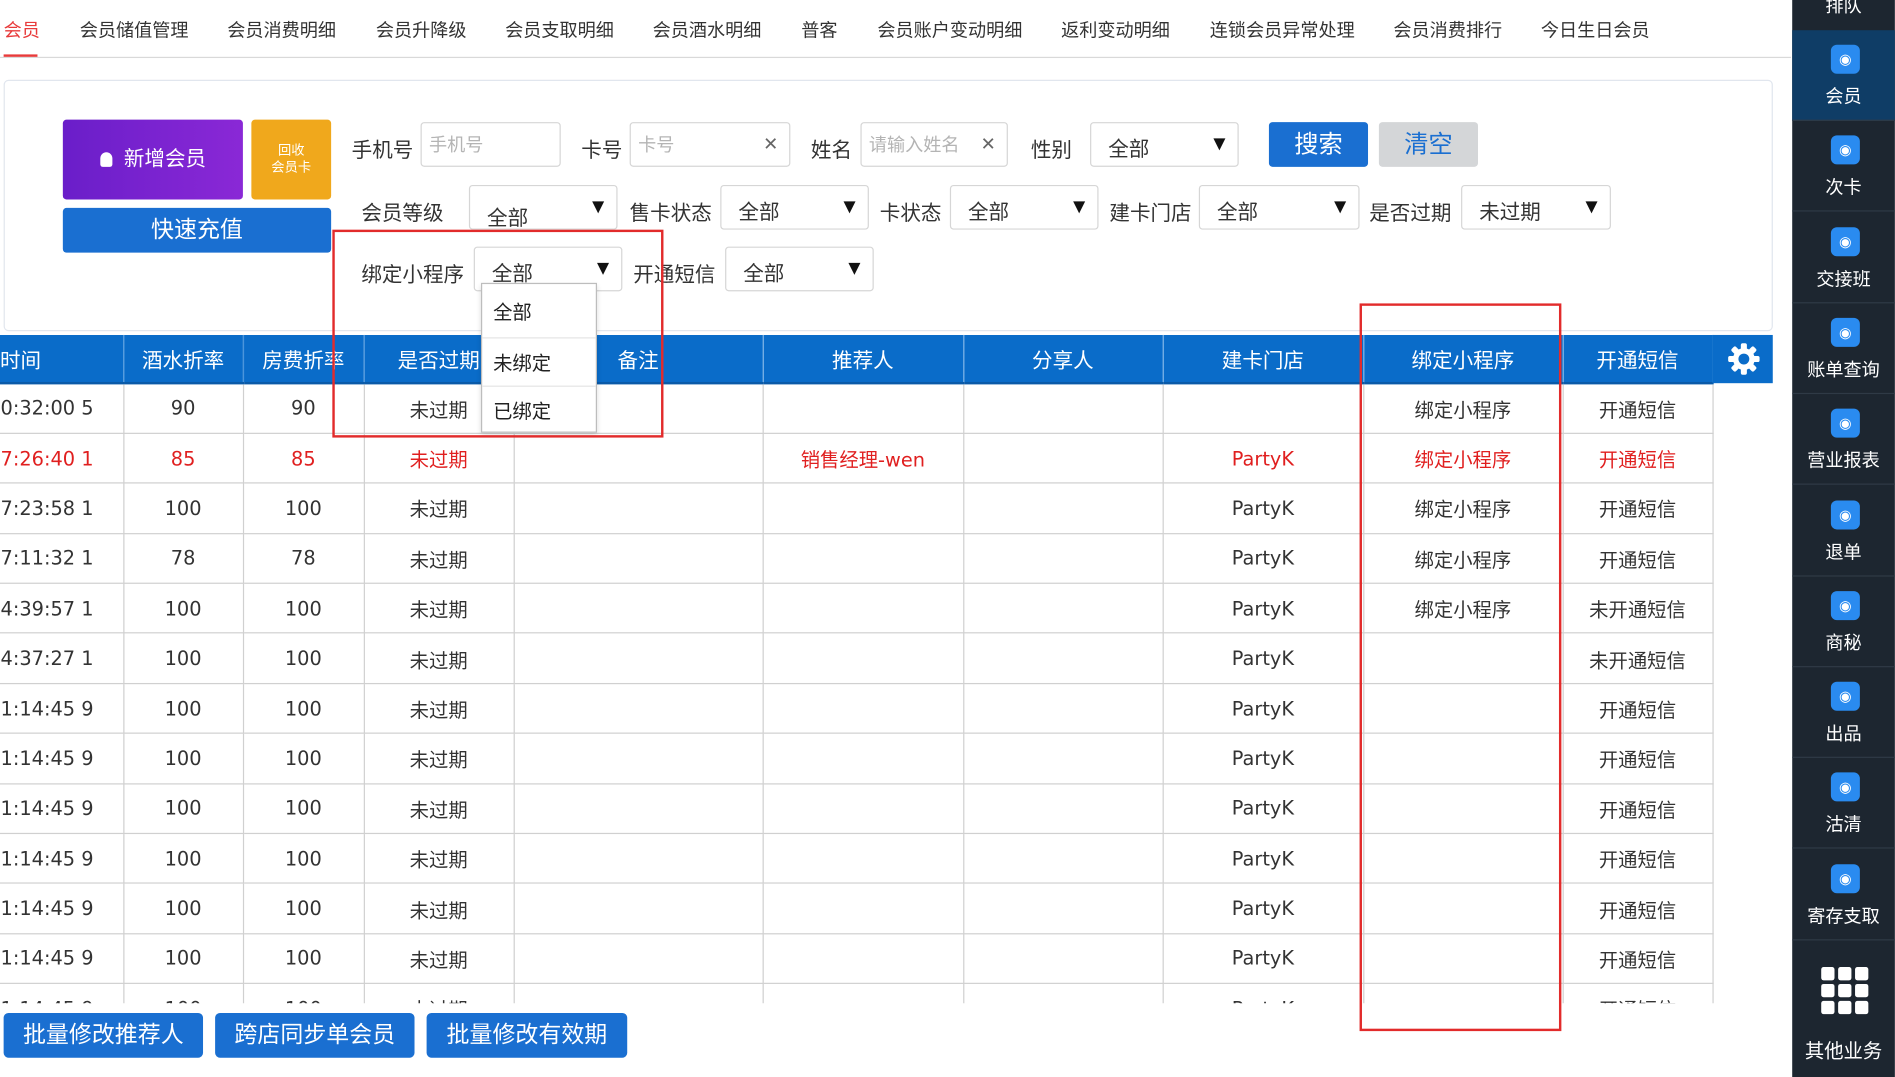 This screenshot has height=1077, width=1895. I want to click on gender-select: 全部 ▼, so click(1164, 144).